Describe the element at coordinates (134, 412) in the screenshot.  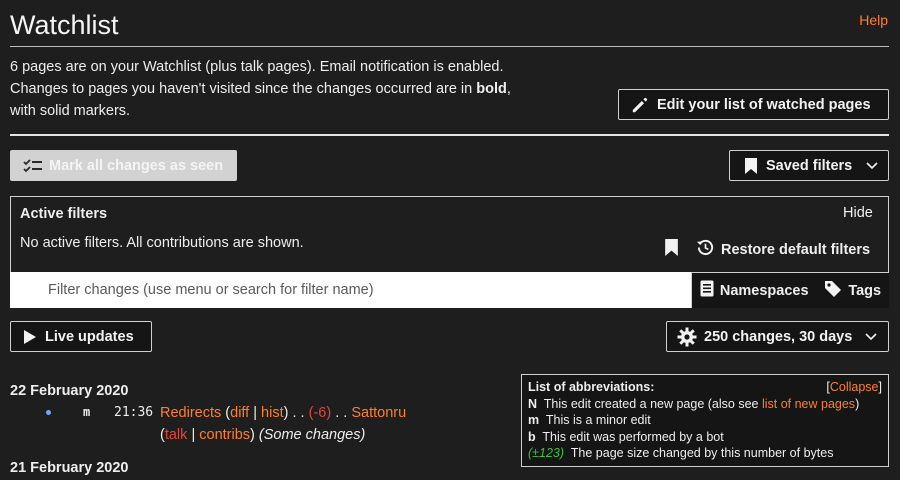
I see `change-time: 21:36` at that location.